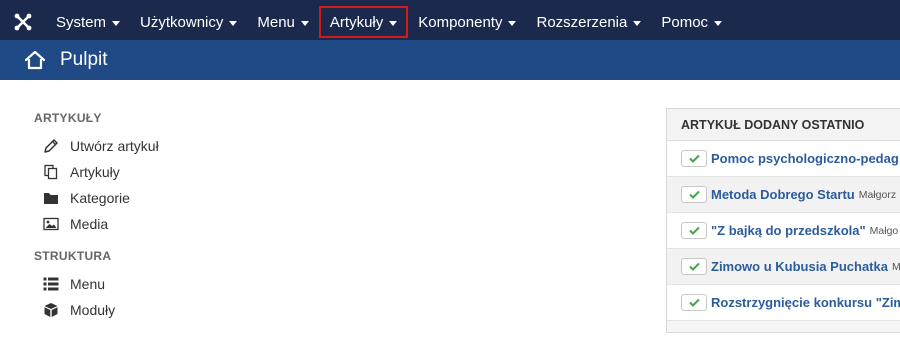  Describe the element at coordinates (783, 125) in the screenshot. I see `panel-heading: ARTYKUŁ DODANY OSTATNIO` at that location.